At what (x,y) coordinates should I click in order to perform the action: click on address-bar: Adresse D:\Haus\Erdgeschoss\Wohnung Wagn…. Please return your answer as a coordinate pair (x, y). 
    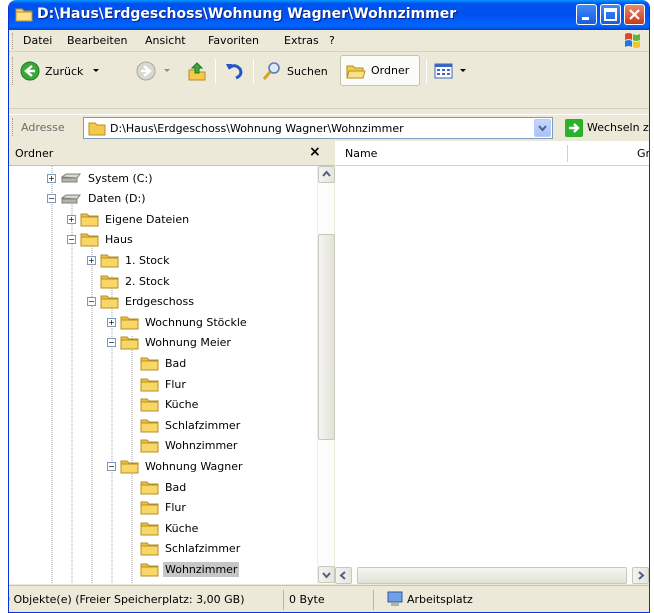
    Looking at the image, I should click on (329, 127).